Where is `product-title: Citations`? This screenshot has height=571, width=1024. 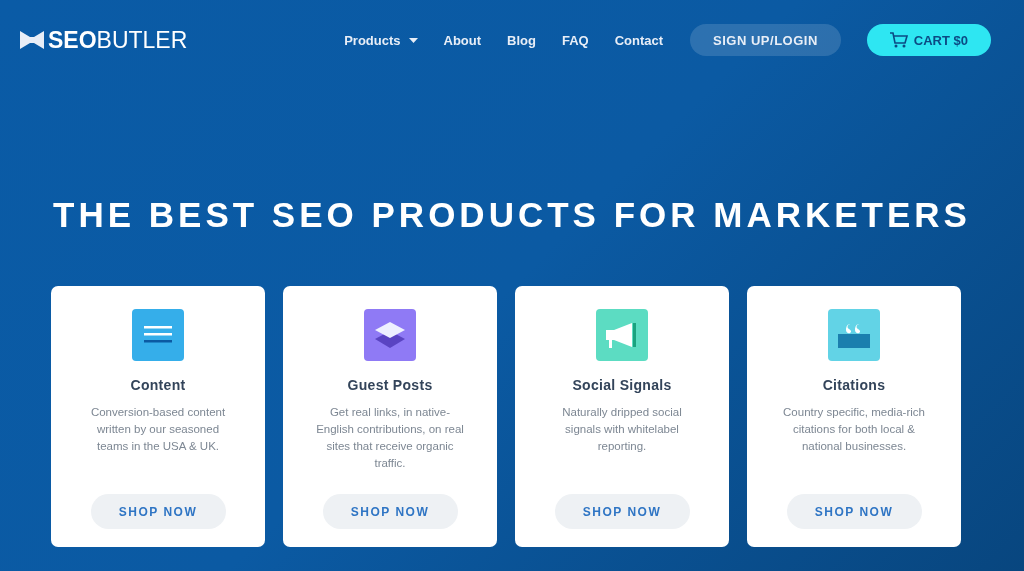 product-title: Citations is located at coordinates (854, 385).